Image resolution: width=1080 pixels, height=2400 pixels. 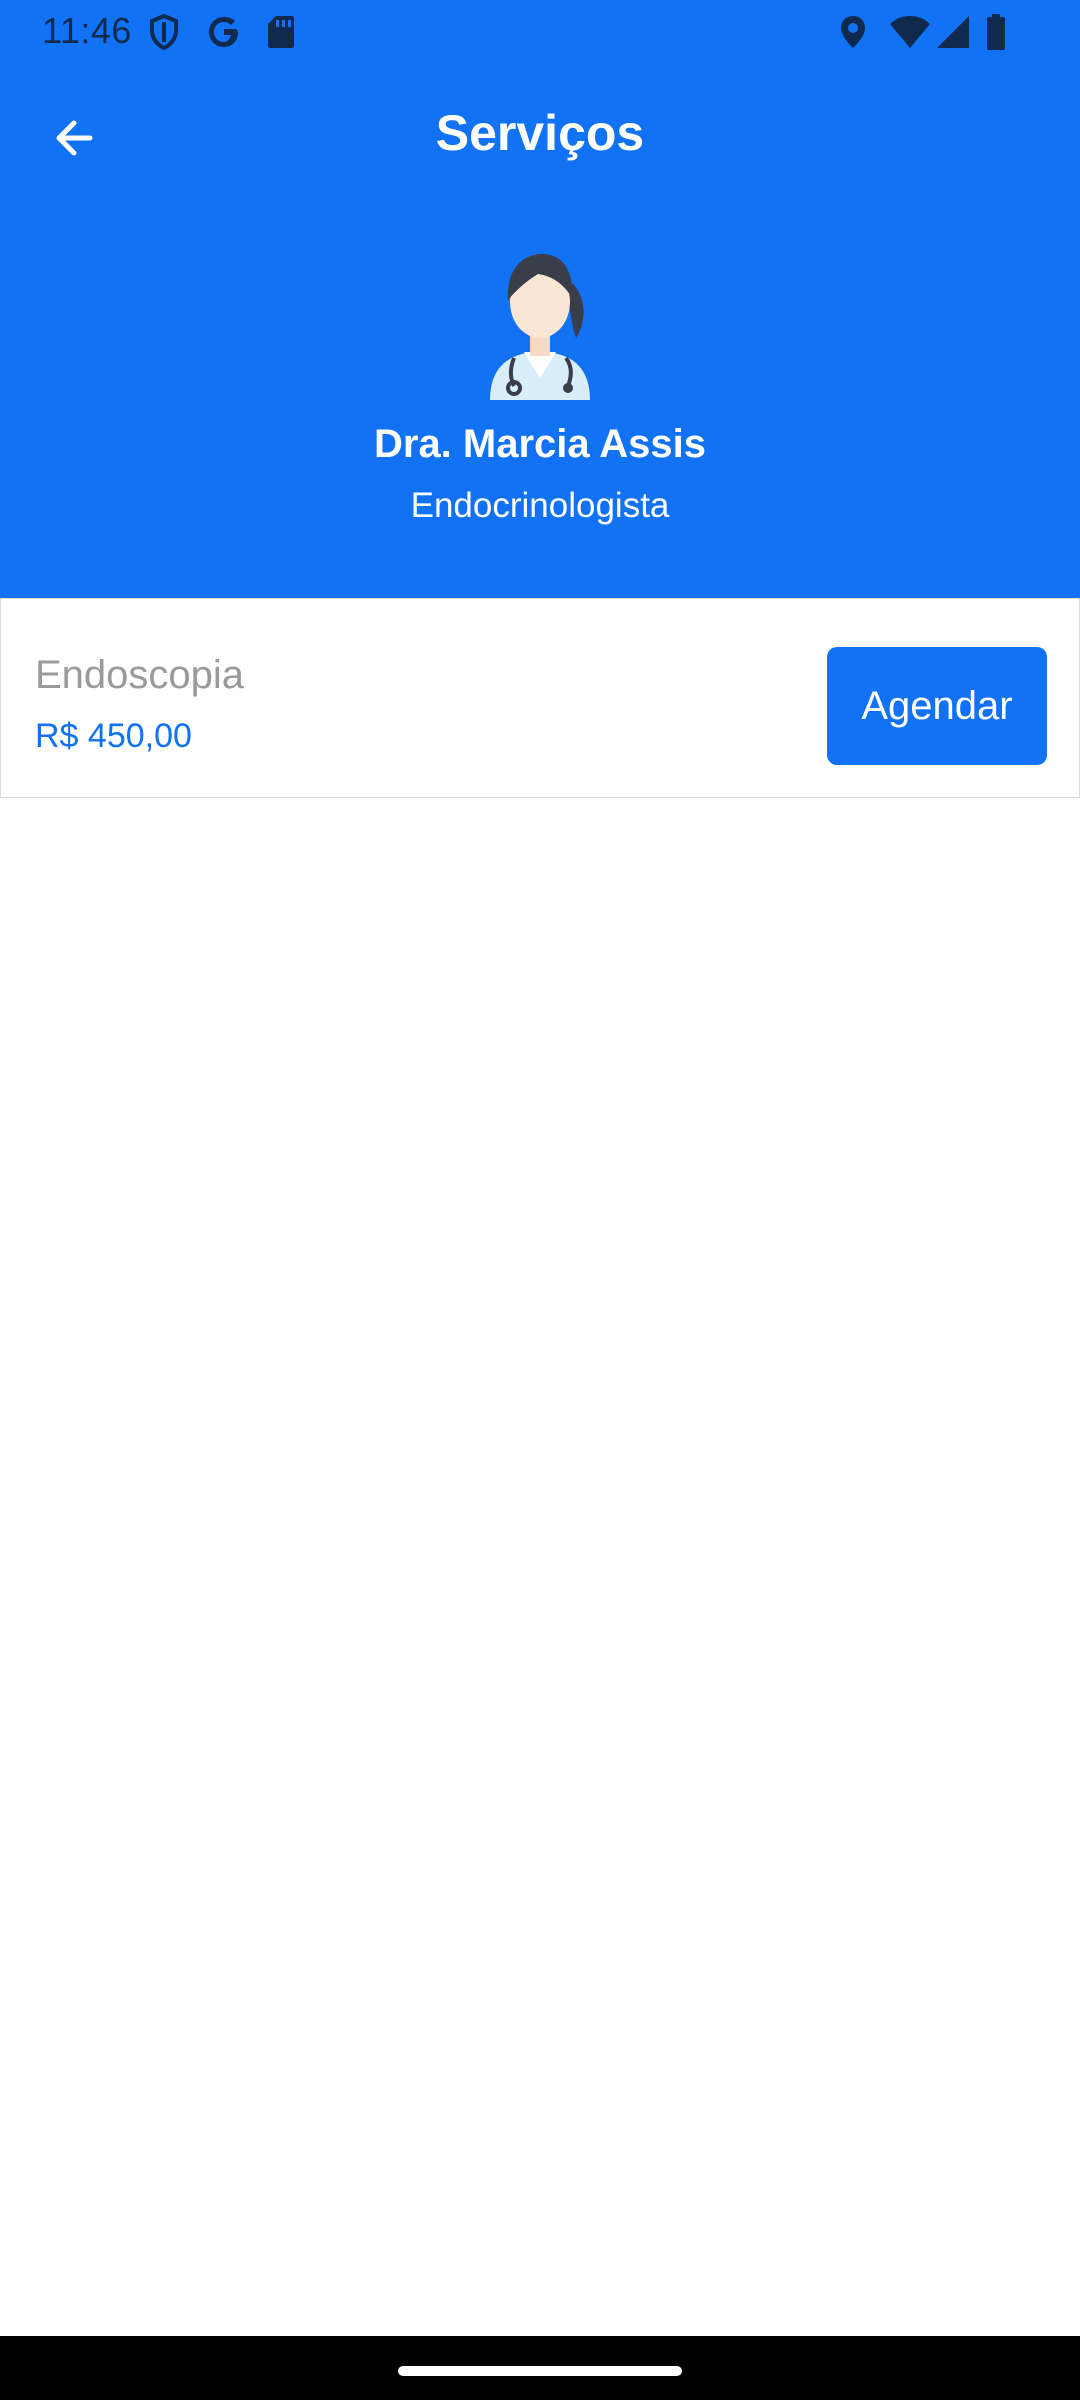 I want to click on shield-icon, so click(x=164, y=32).